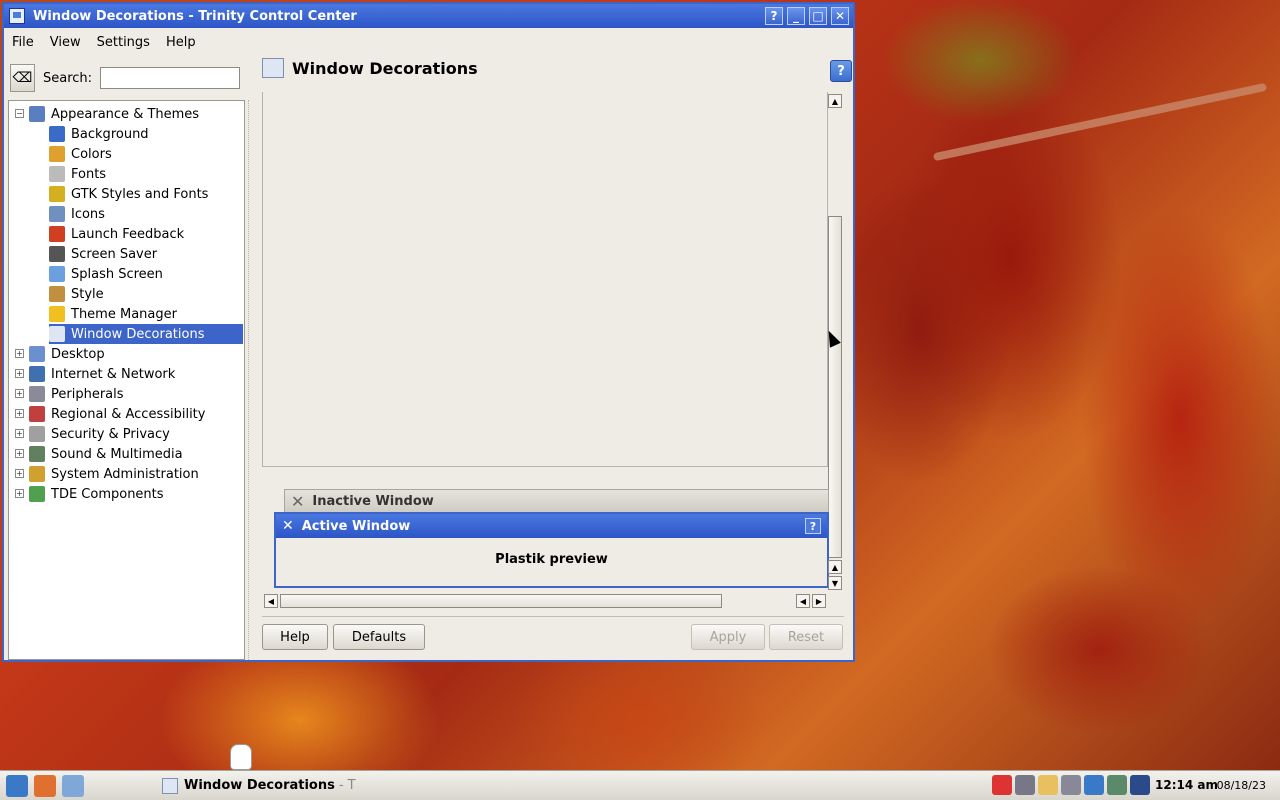 Image resolution: width=1280 pixels, height=800 pixels. Describe the element at coordinates (123, 42) in the screenshot. I see `menu-settings: Settings` at that location.